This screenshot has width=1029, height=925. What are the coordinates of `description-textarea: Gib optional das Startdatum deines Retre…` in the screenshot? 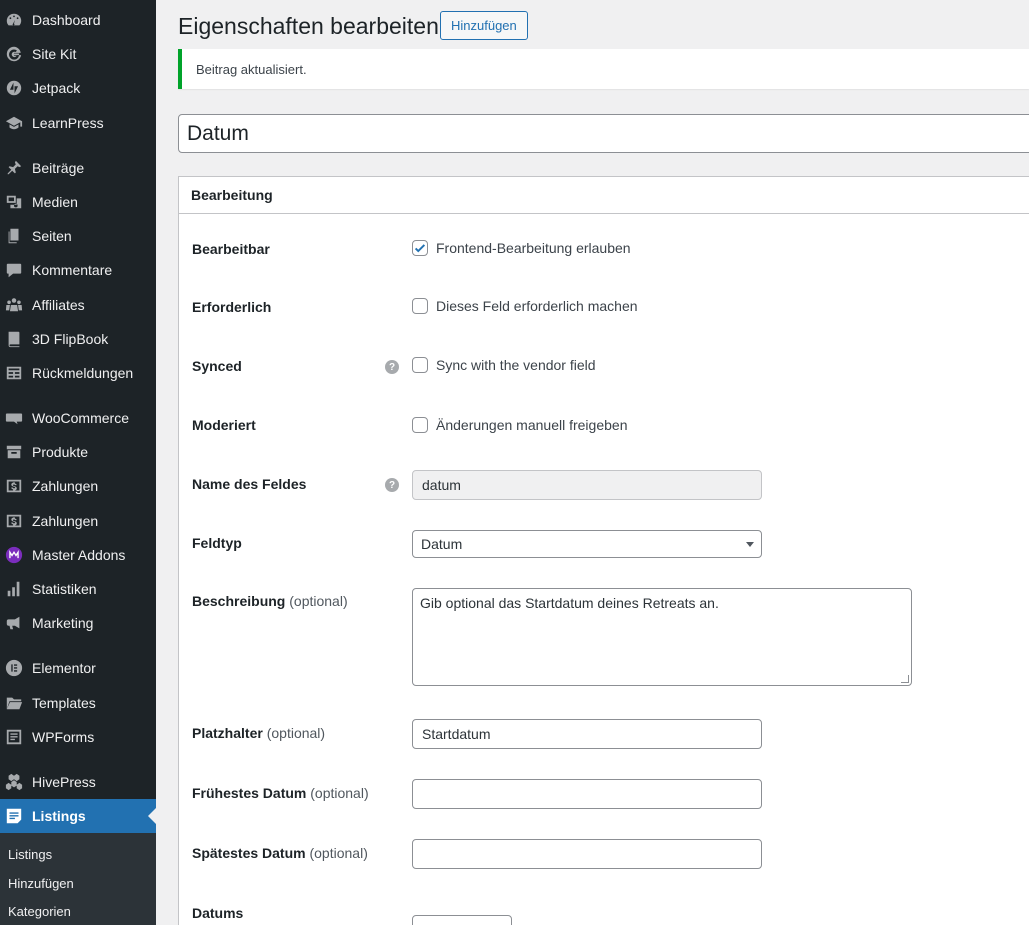 It's located at (662, 637).